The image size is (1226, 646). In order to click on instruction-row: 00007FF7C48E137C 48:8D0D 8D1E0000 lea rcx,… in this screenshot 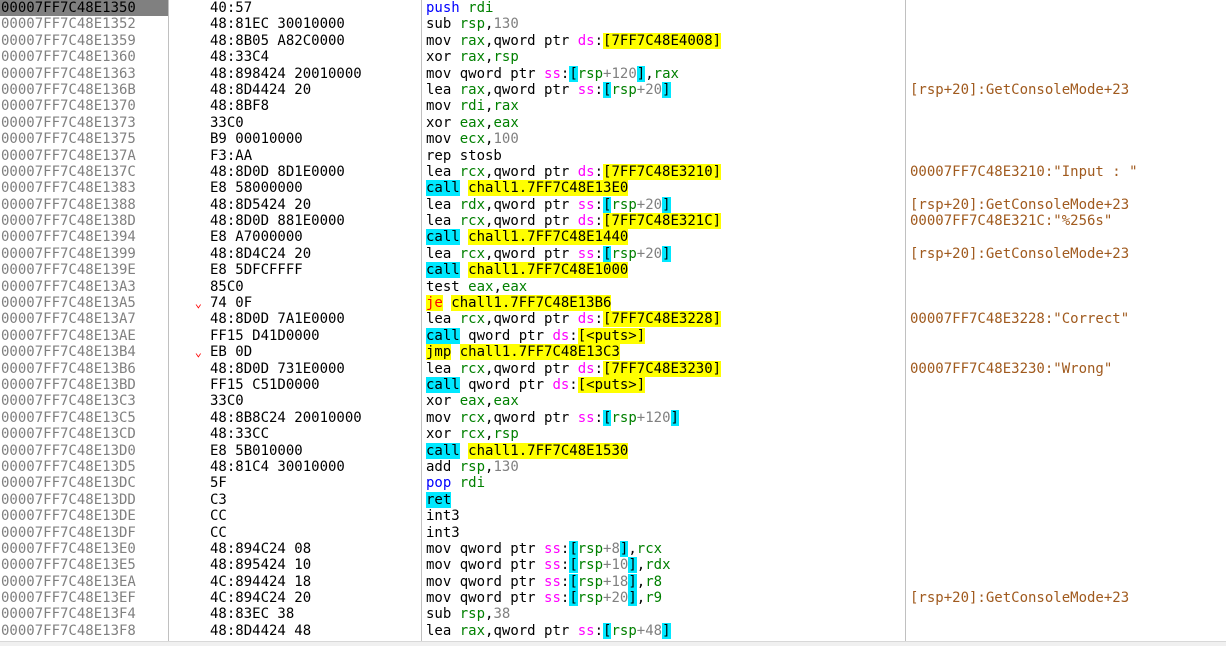, I will do `click(613, 171)`.